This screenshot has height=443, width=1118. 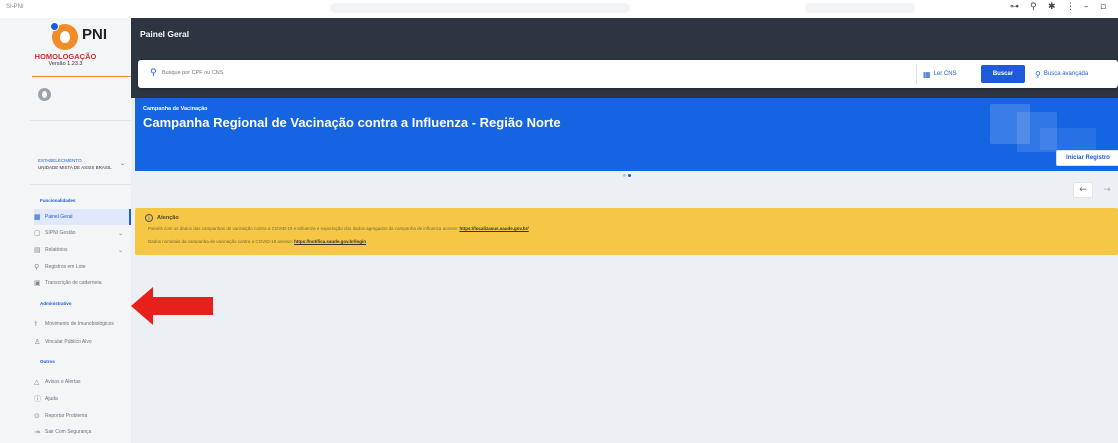 What do you see at coordinates (81, 76) in the screenshot?
I see `brand-divider` at bounding box center [81, 76].